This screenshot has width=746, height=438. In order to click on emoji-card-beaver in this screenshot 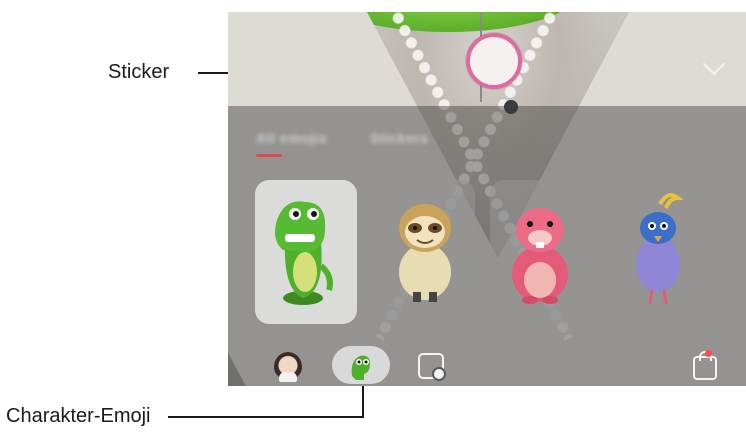, I will do `click(541, 252)`.